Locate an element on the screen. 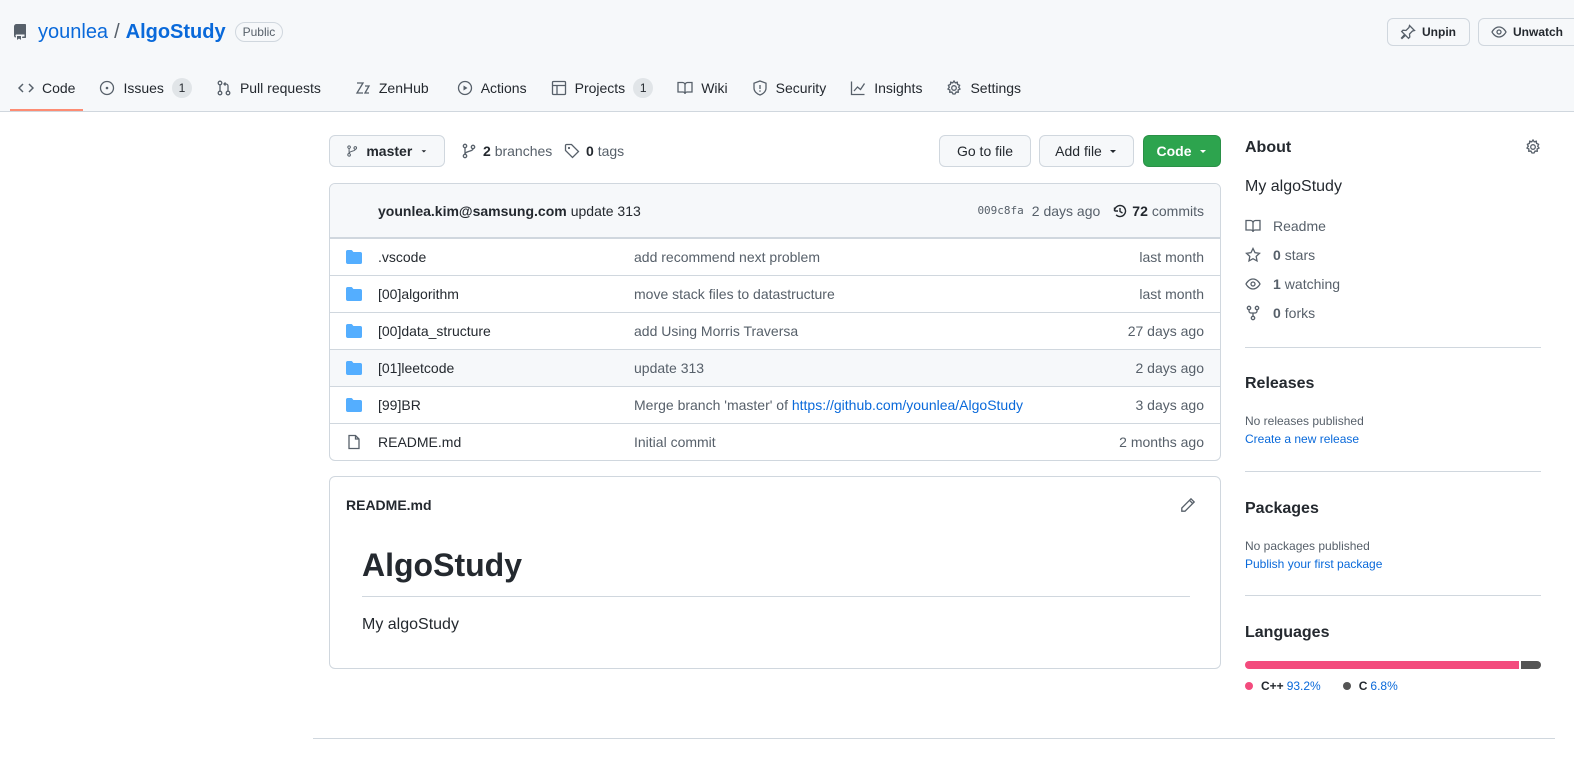  add-file-button: Add file is located at coordinates (1086, 151).